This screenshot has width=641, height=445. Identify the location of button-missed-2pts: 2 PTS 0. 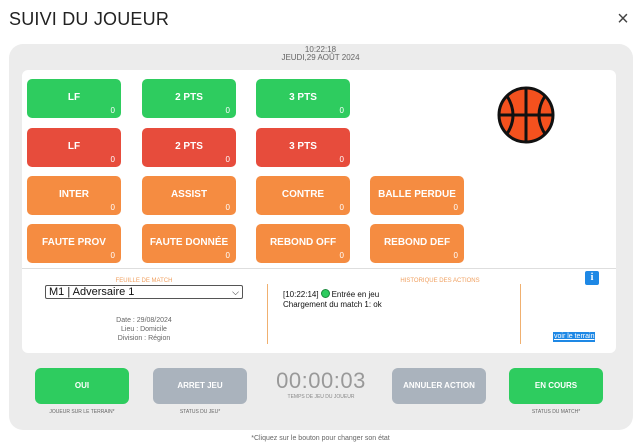
(189, 147).